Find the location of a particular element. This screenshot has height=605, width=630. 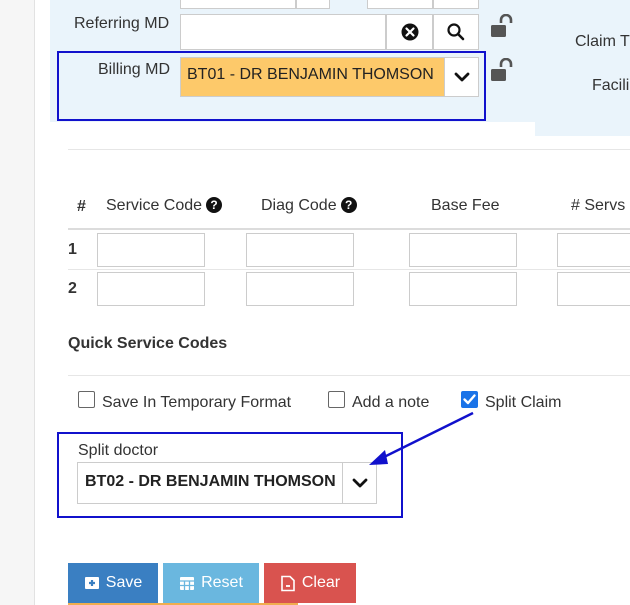

clear-referring-button is located at coordinates (409, 32).